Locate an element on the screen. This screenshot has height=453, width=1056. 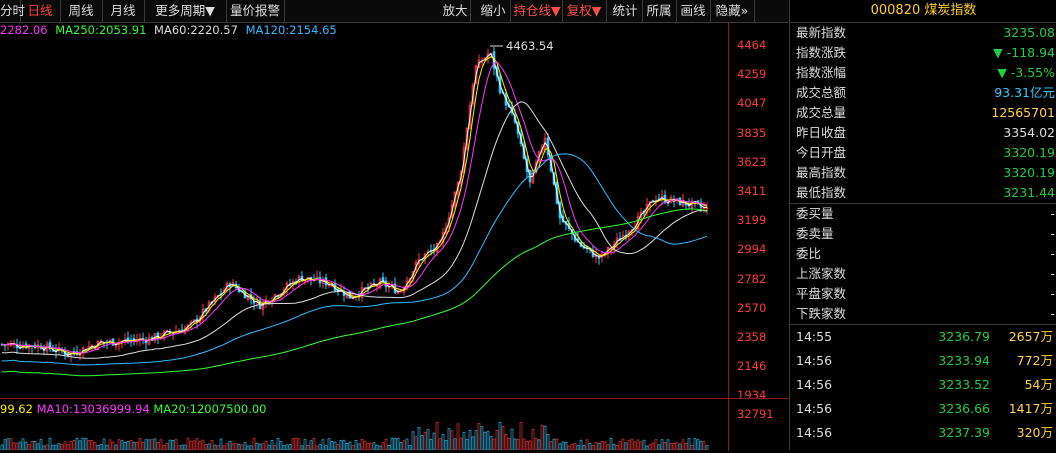
tick-price: 3233.52 is located at coordinates (964, 384).